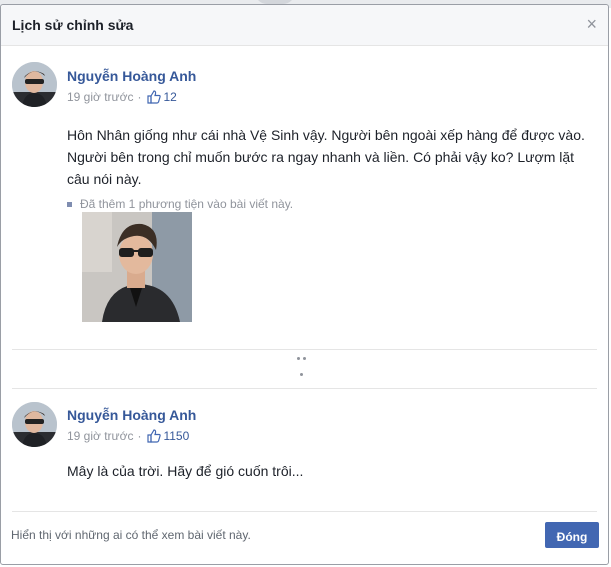  I want to click on close-icon: ×, so click(591, 24).